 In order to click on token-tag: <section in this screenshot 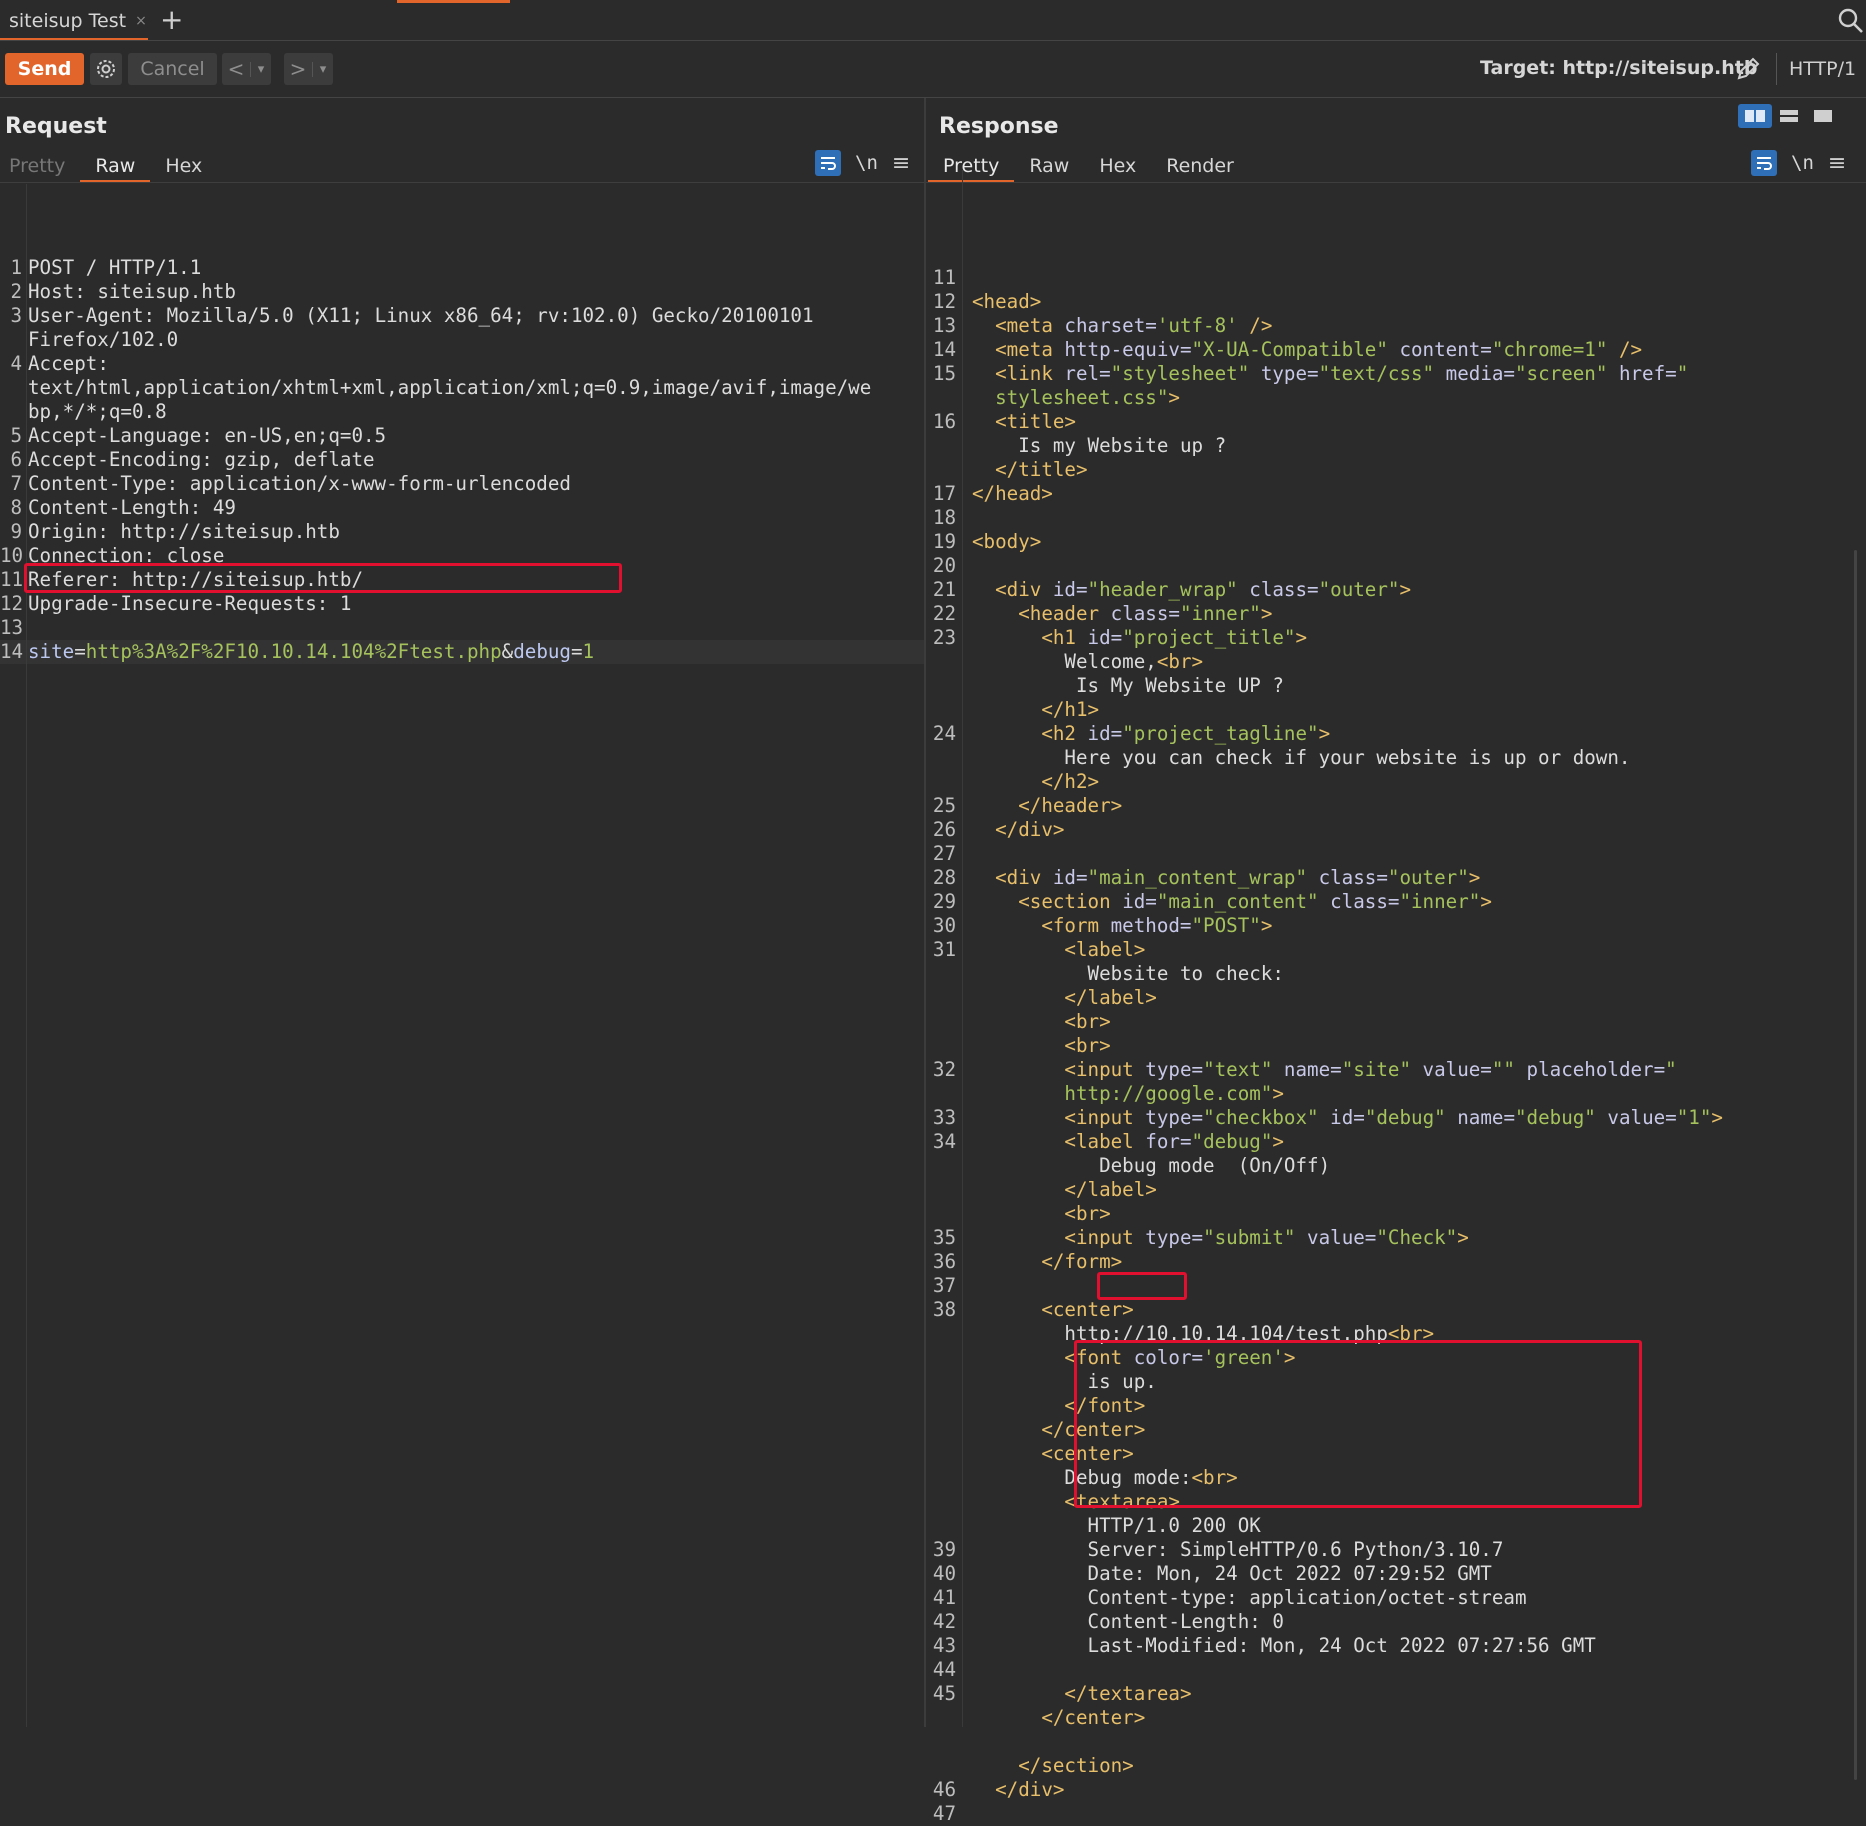, I will do `click(1070, 901)`.